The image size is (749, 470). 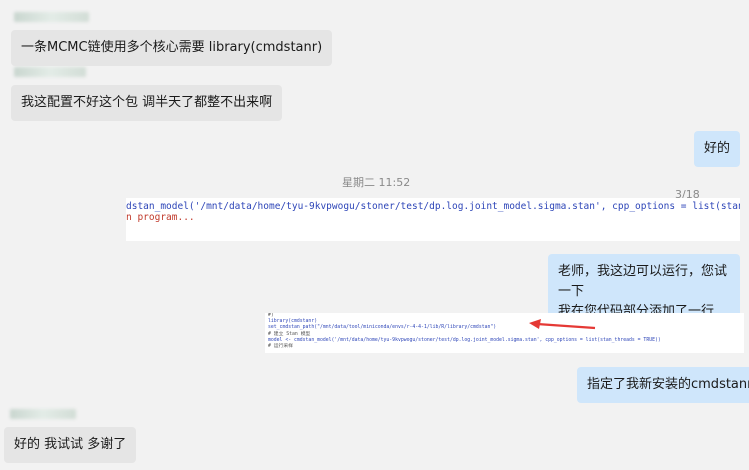 I want to click on message-bubble-left: 一条MCMC链使用多个核心需要 library(cmdstanr), so click(x=172, y=48).